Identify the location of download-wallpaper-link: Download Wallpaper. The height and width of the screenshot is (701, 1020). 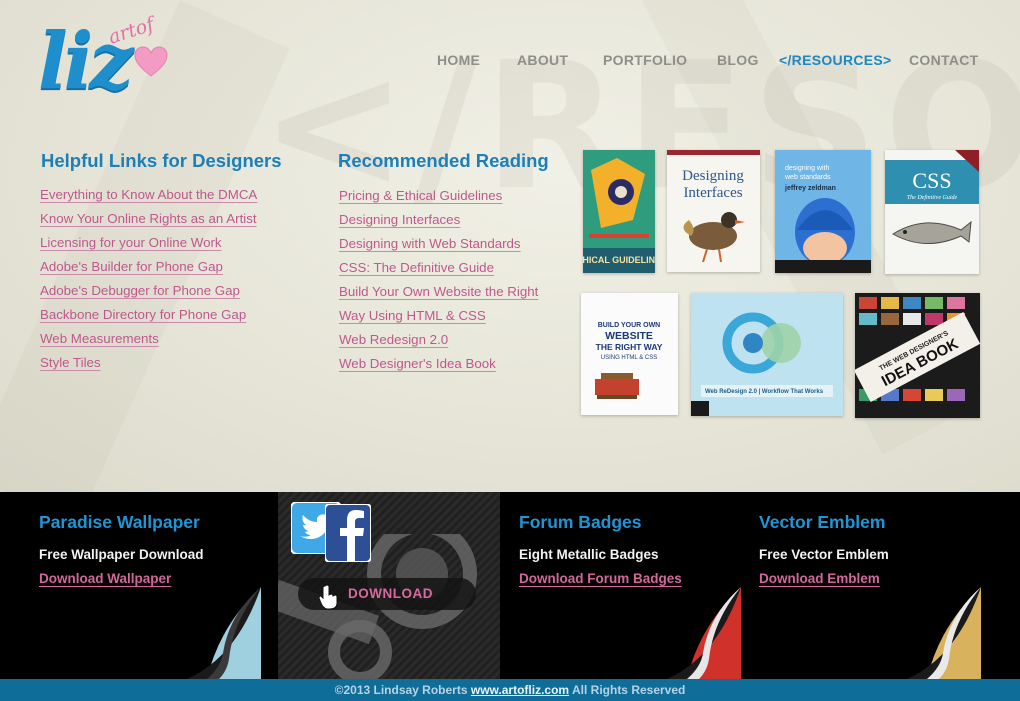
(105, 578).